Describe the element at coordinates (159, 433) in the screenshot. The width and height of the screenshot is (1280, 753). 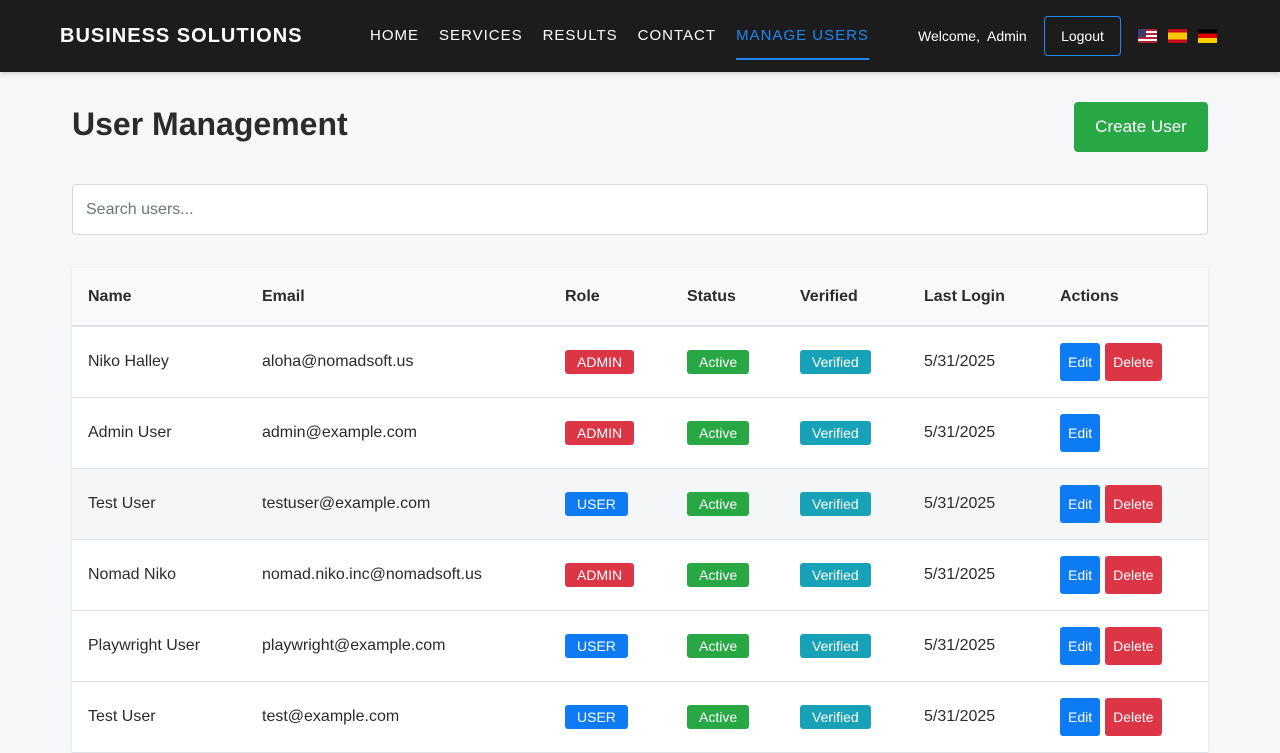
I see `cell-name: Admin User` at that location.